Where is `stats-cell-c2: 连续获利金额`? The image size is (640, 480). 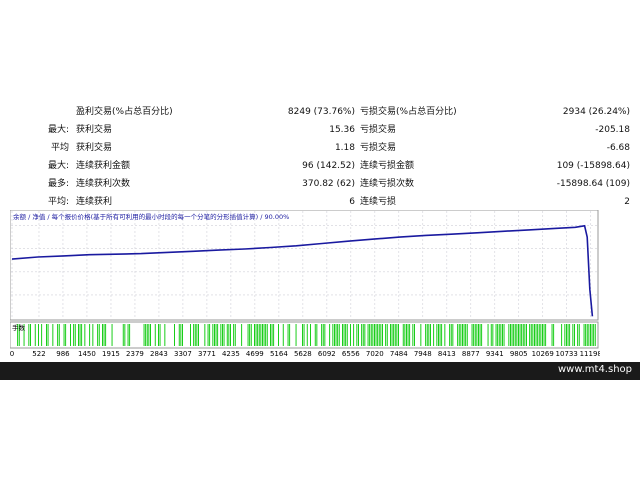 stats-cell-c2: 连续获利金额 is located at coordinates (103, 166).